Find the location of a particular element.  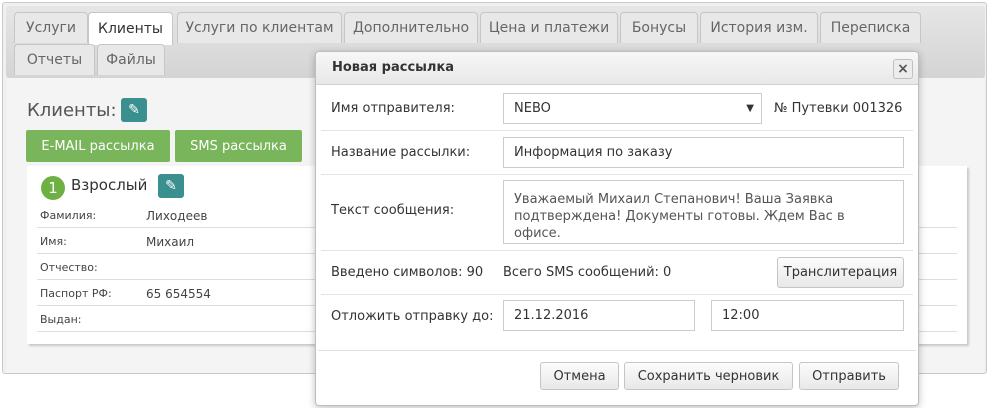

field-label: Паспорт РФ: is located at coordinates (76, 293).